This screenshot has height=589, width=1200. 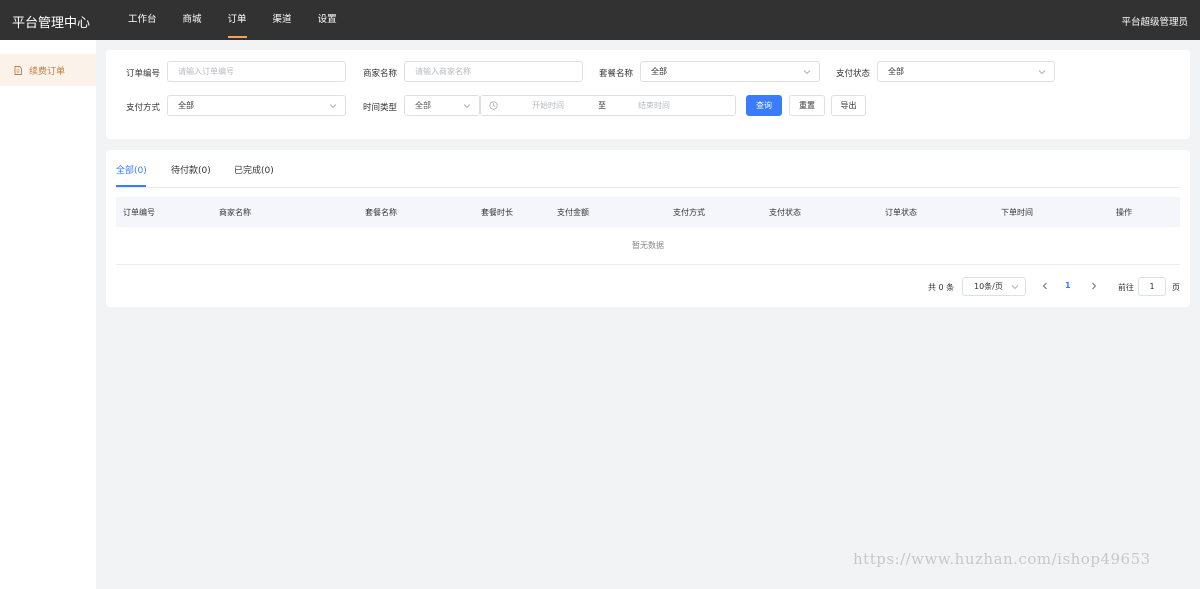 I want to click on pay-method-select: 全部, so click(x=256, y=105).